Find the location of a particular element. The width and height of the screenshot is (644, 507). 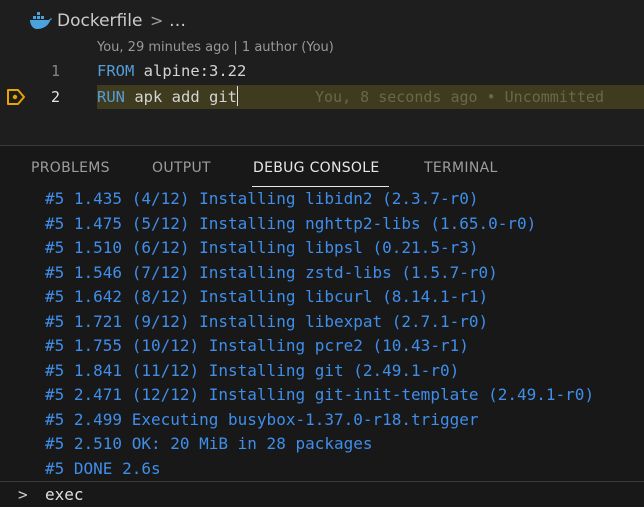

docker-whale-icon is located at coordinates (41, 20).